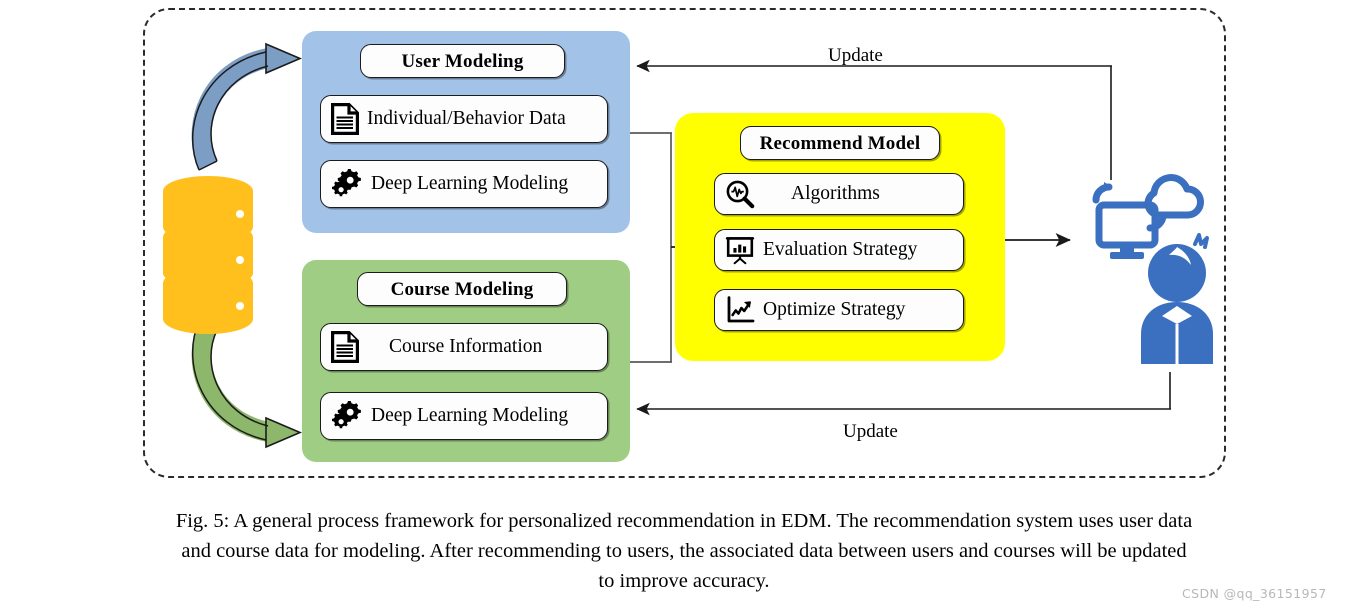 This screenshot has height=616, width=1368. I want to click on course-modeling-title: Course Modeling, so click(462, 289).